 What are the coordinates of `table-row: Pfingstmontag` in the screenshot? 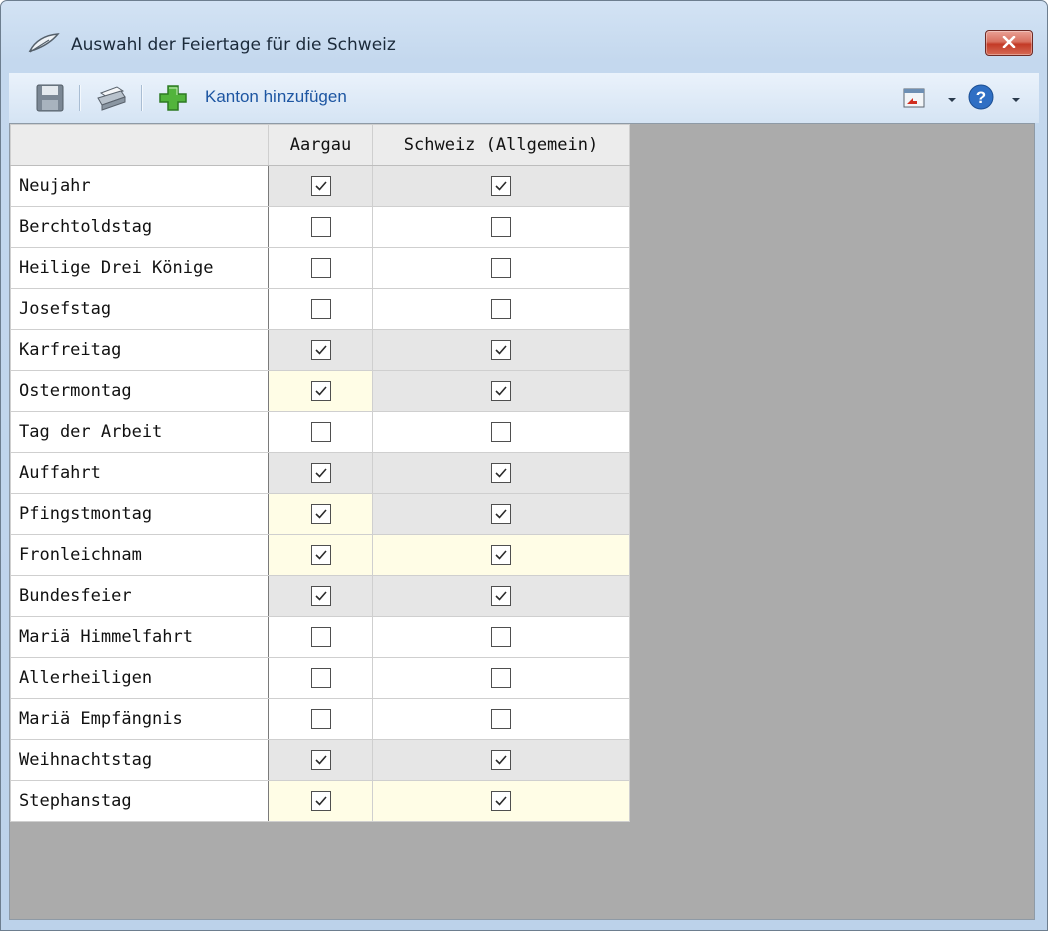 It's located at (320, 514).